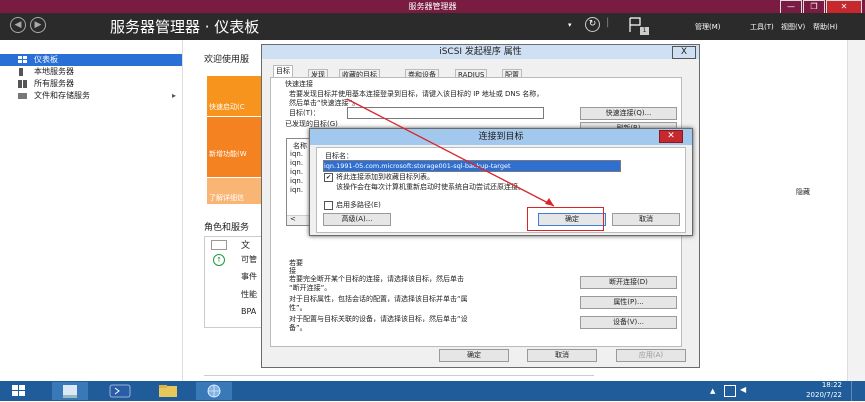 The image size is (865, 402). I want to click on server-manager-taskbar-icon, so click(70, 391).